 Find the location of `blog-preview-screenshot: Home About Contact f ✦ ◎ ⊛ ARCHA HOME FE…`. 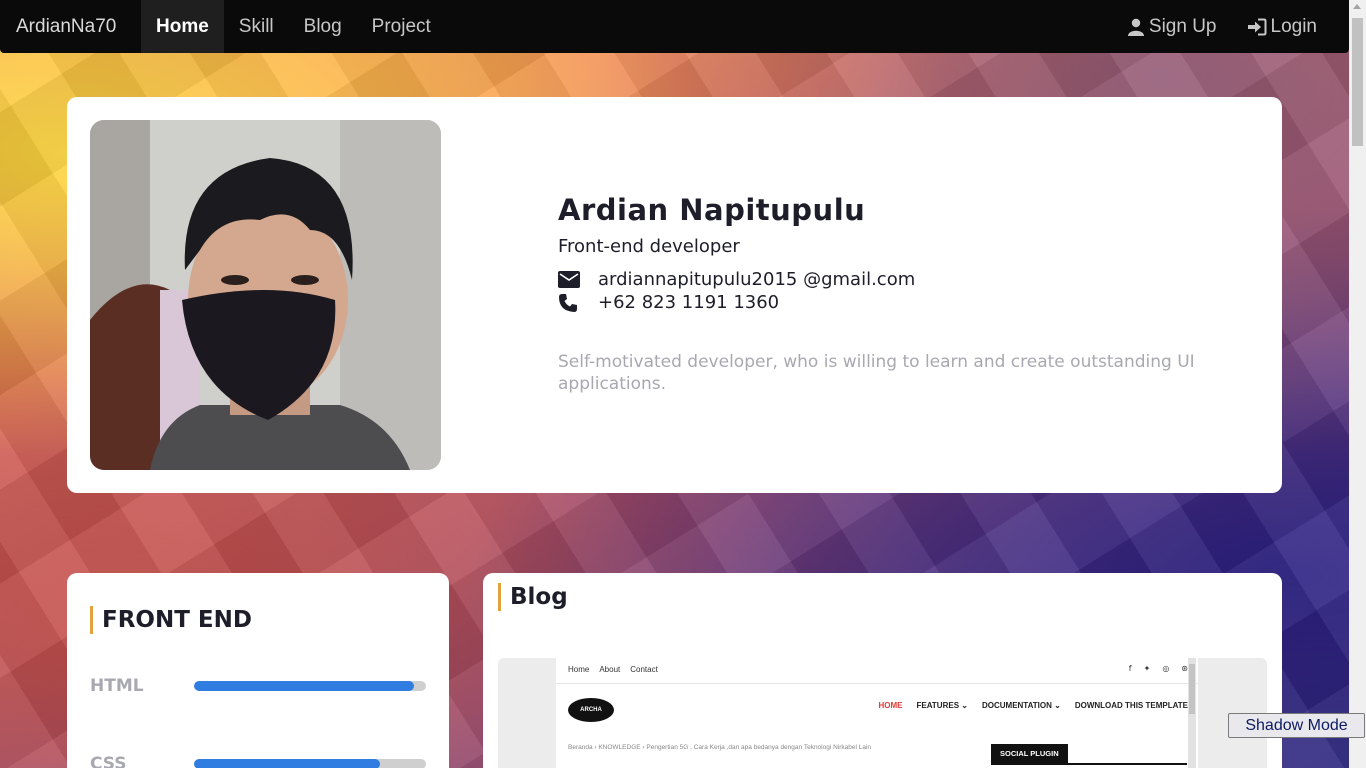

blog-preview-screenshot: Home About Contact f ✦ ◎ ⊛ ARCHA HOME FE… is located at coordinates (882, 713).